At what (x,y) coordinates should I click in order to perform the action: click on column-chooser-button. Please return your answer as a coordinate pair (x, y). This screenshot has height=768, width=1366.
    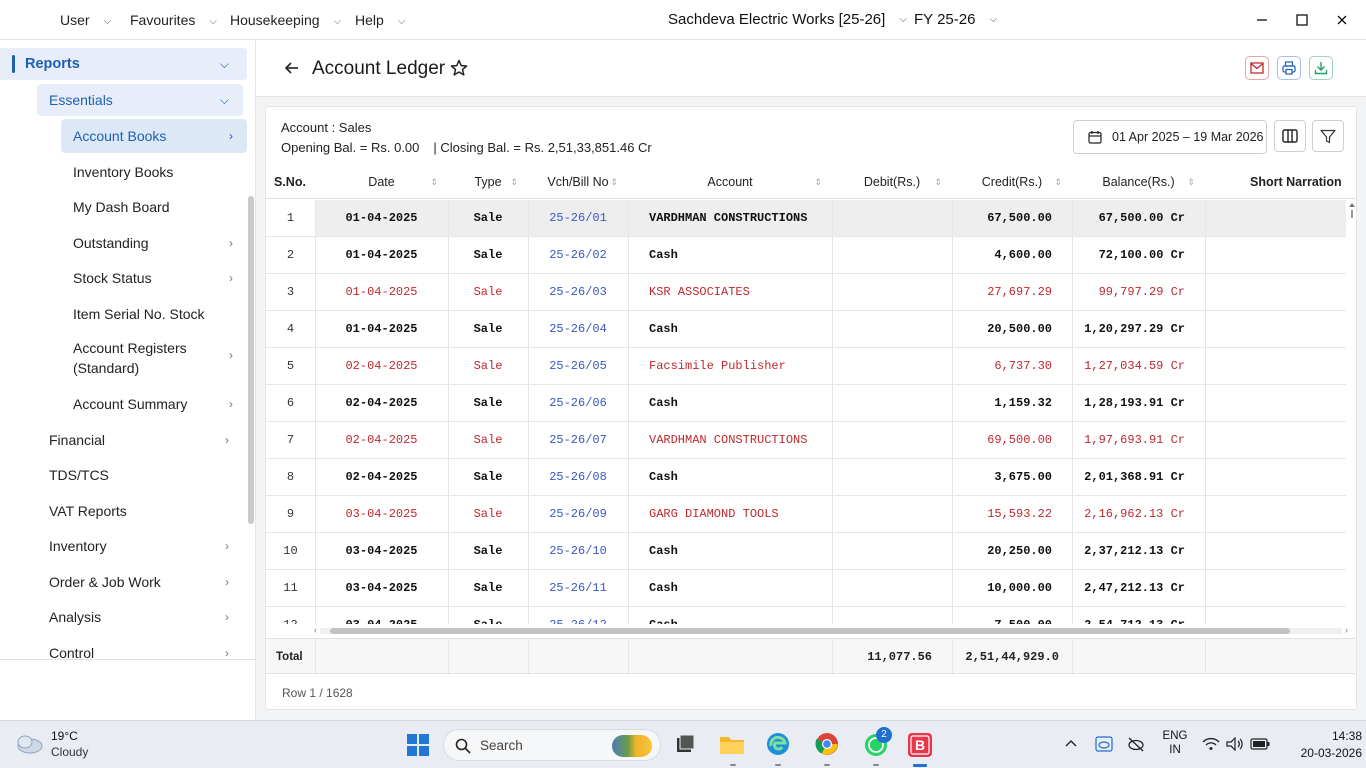
    Looking at the image, I should click on (1290, 136).